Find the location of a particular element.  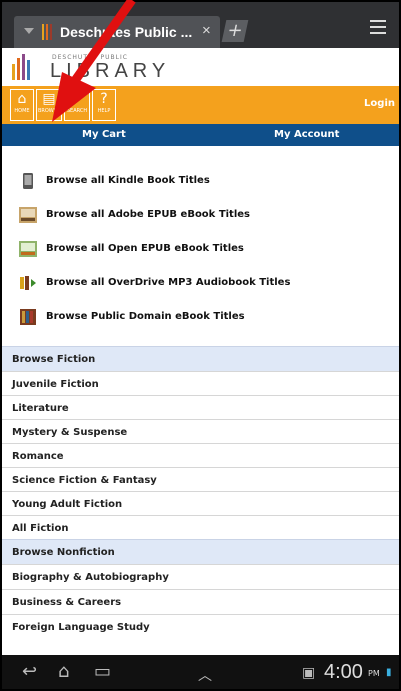

logo-bars-icon is located at coordinates (23, 67).